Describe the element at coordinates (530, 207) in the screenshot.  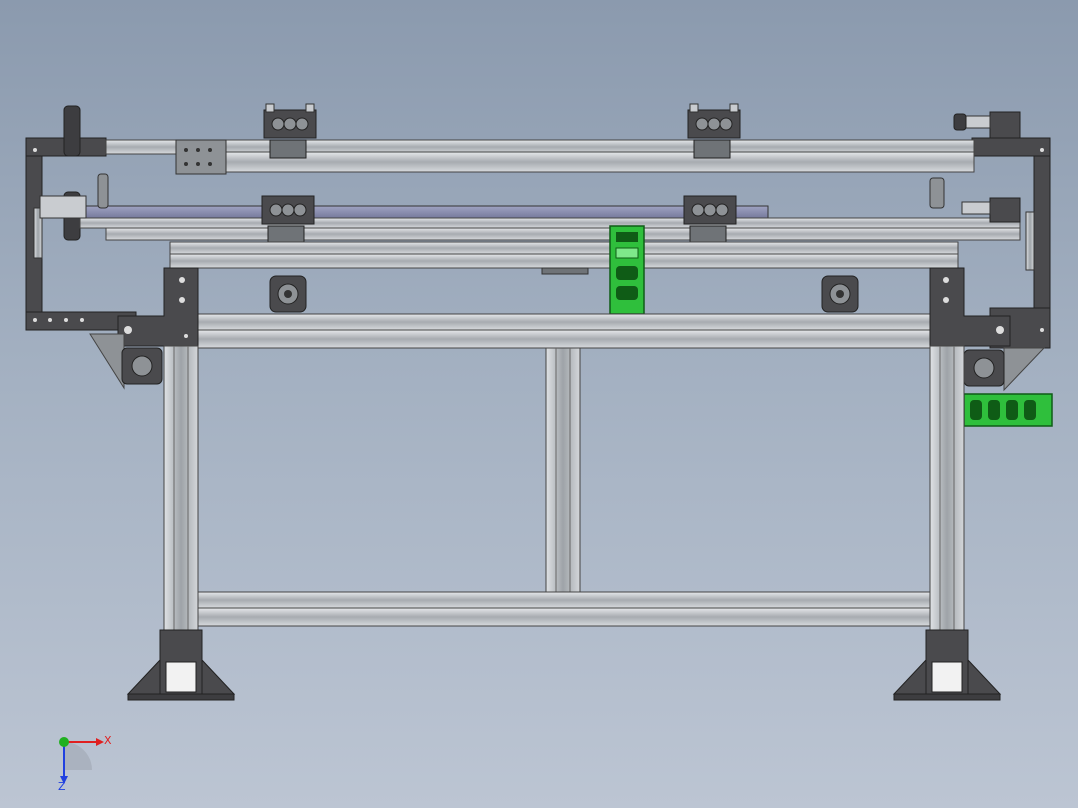
I see `middle-slide-table` at that location.